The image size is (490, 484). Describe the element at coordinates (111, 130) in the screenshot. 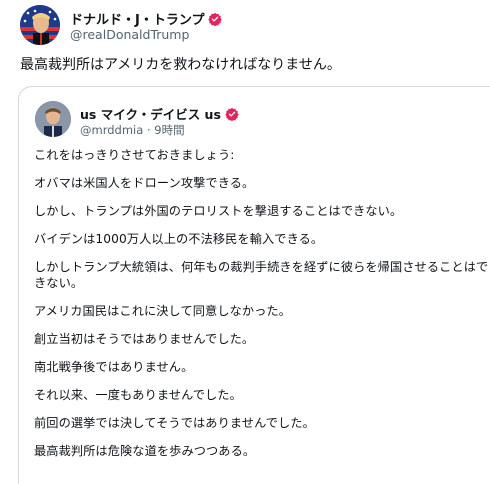

I see `quoted-author-handle: @mrddmia` at that location.